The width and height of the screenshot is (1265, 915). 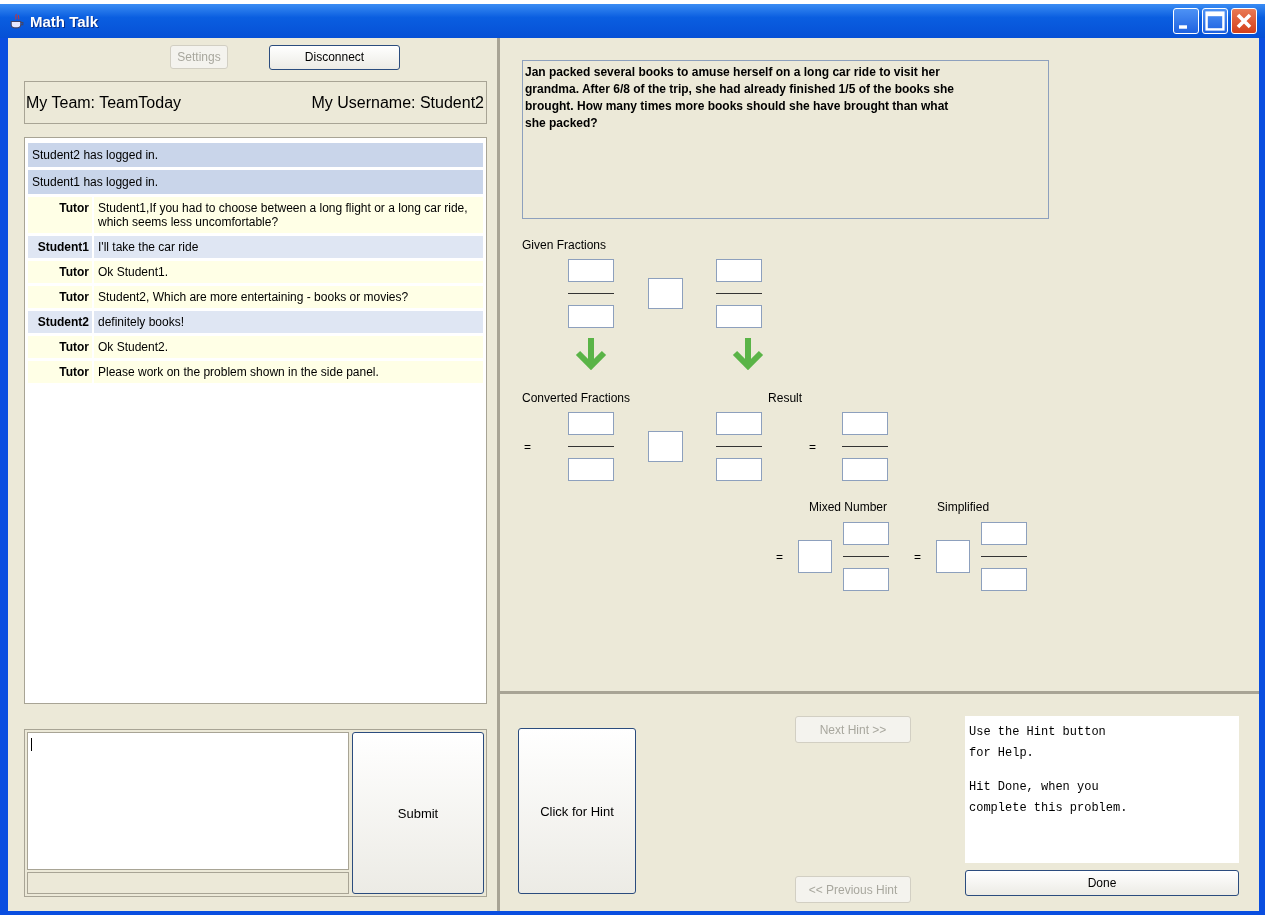 I want to click on message-text: Ok Student2., so click(x=287, y=347).